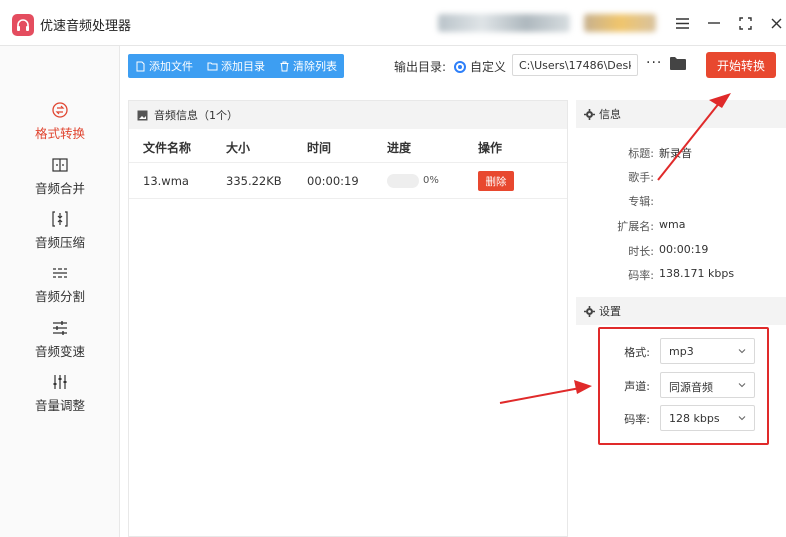 Image resolution: width=786 pixels, height=537 pixels. I want to click on info-key: 码率:, so click(641, 275).